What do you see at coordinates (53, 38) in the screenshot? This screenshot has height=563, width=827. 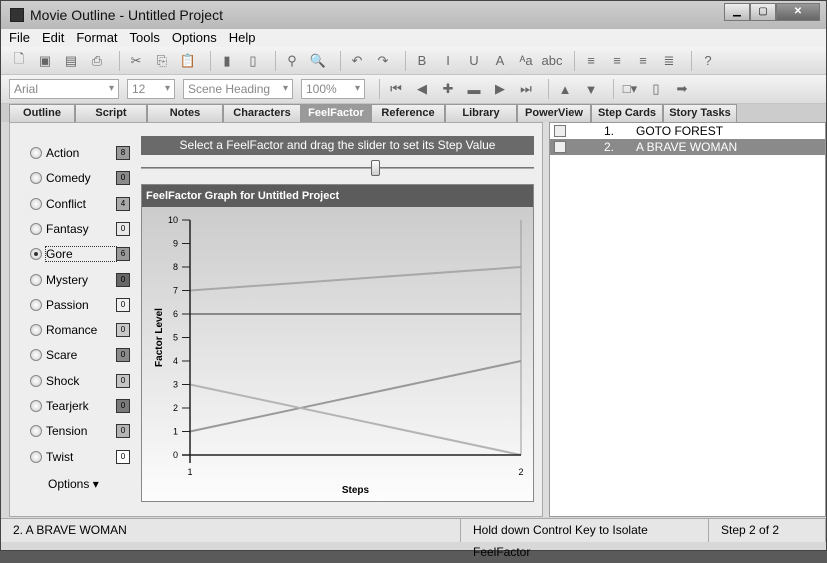 I see `menu-edit: Edit` at bounding box center [53, 38].